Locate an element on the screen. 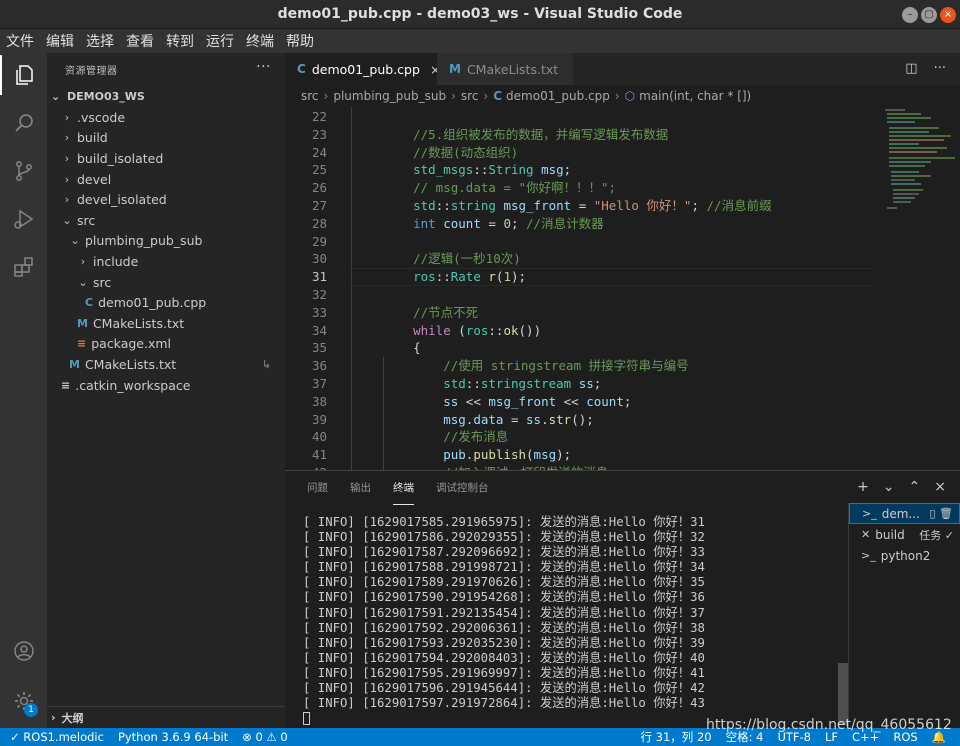 The width and height of the screenshot is (960, 746). notification-badge: 1 is located at coordinates (31, 710).